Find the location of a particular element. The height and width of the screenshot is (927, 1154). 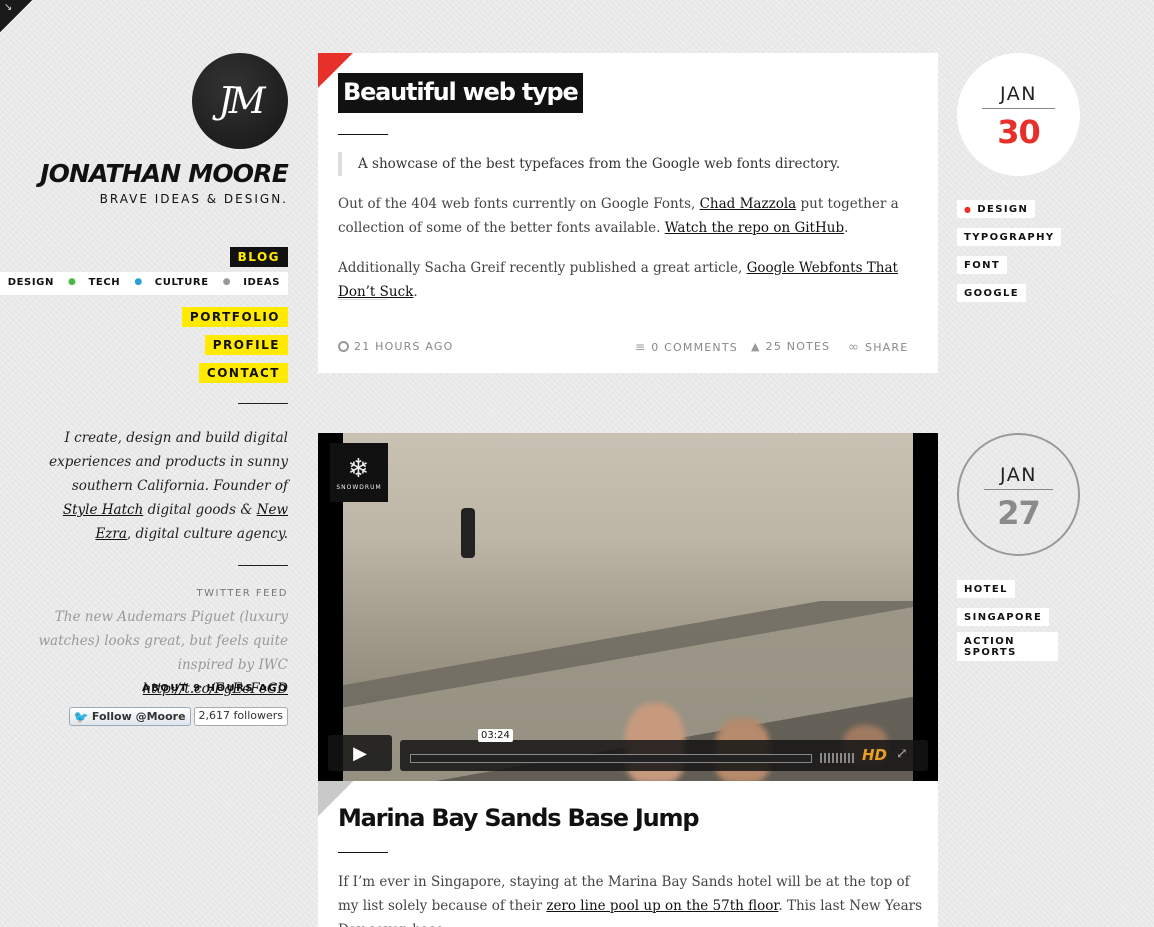

tag-hotel: HOTEL is located at coordinates (986, 589).